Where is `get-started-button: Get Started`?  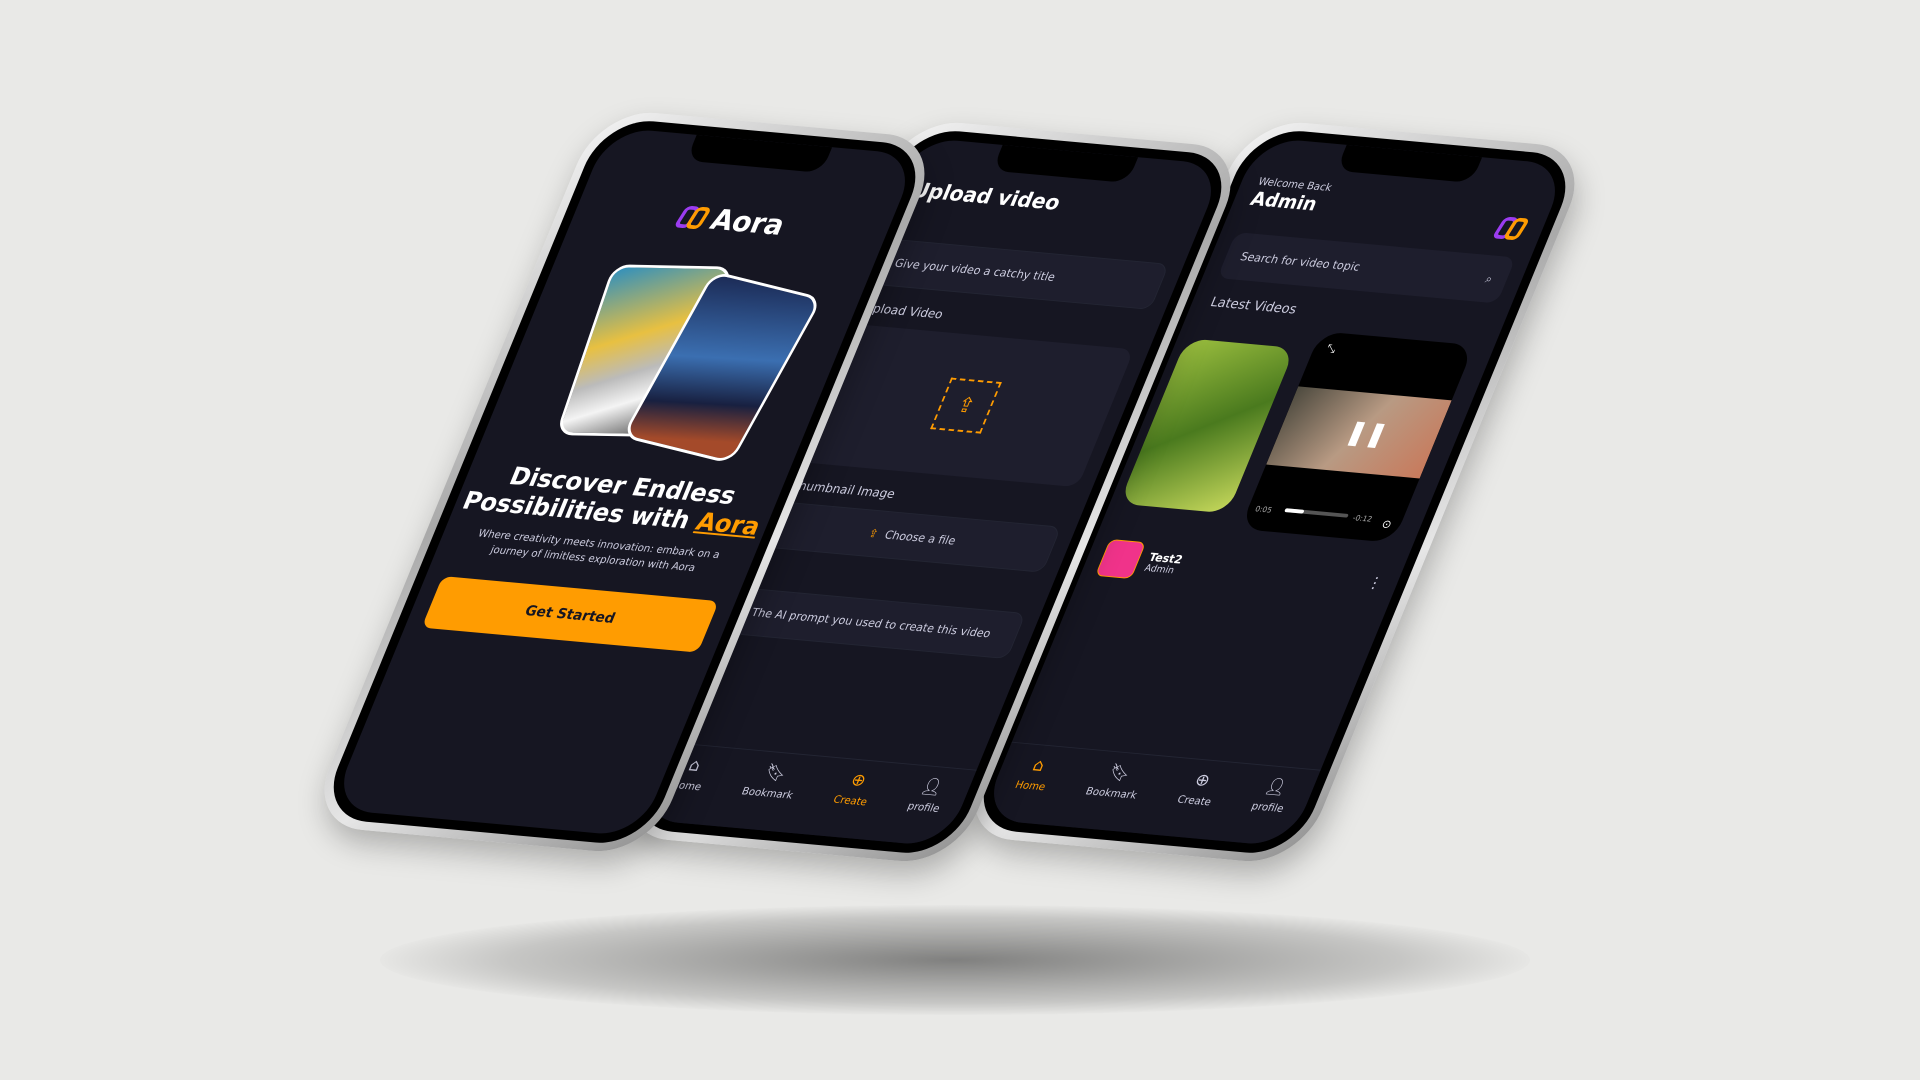 get-started-button: Get Started is located at coordinates (570, 614).